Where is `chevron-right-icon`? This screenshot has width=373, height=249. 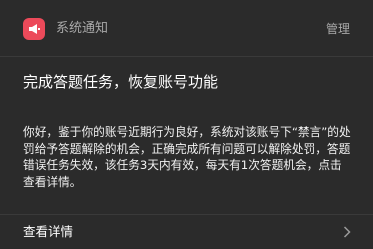 chevron-right-icon is located at coordinates (347, 232).